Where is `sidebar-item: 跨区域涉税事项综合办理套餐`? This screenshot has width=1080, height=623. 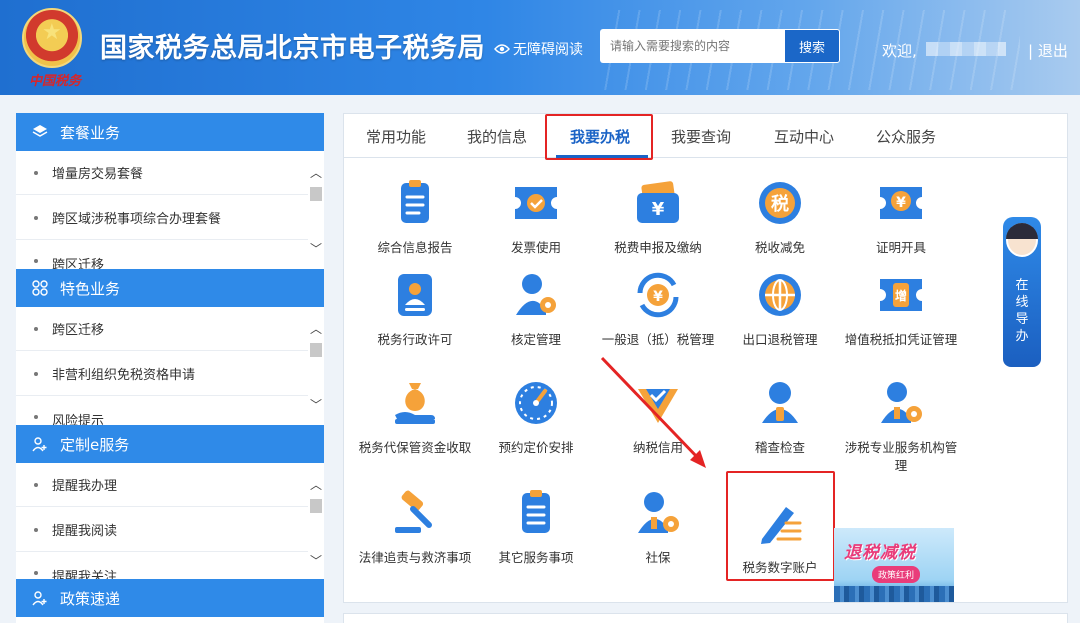
sidebar-item: 跨区域涉税事项综合办理套餐 is located at coordinates (162, 218).